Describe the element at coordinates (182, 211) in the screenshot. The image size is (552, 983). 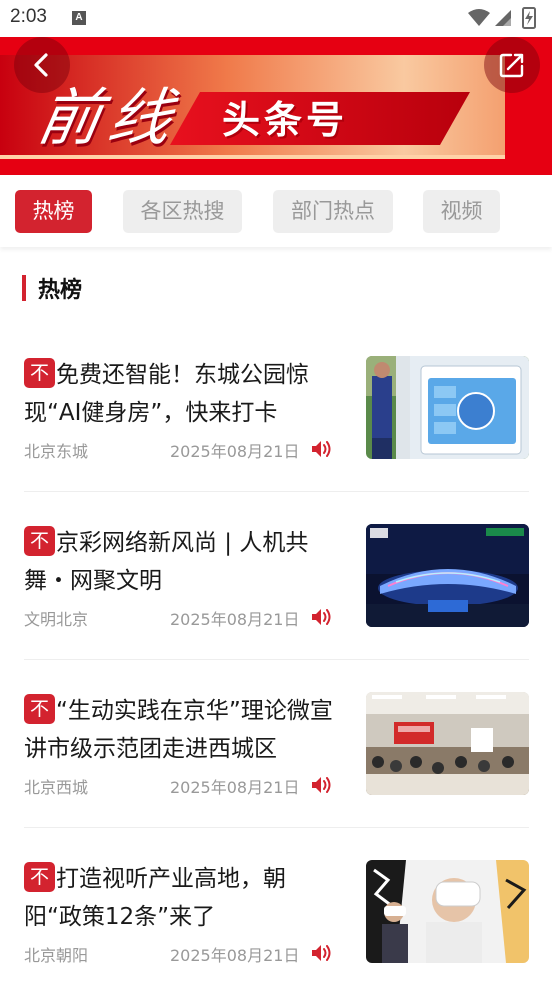
I see `tab-district-search: 各区热搜` at that location.